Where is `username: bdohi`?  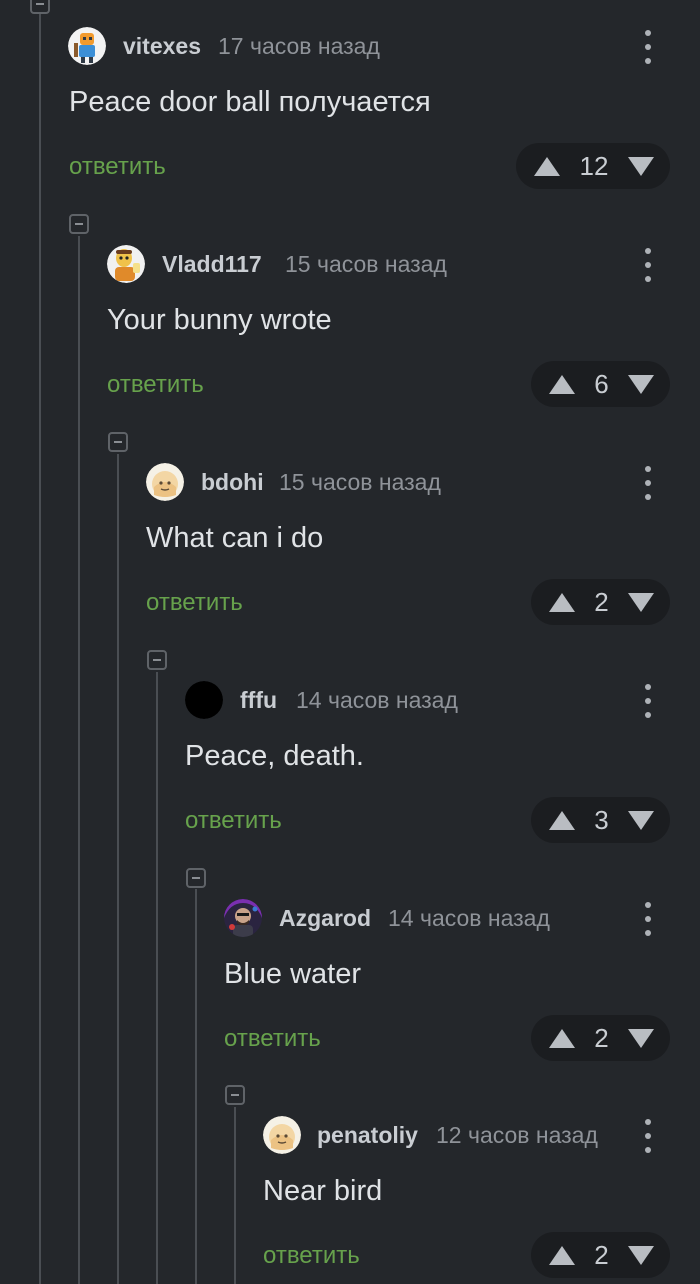
username: bdohi is located at coordinates (232, 482).